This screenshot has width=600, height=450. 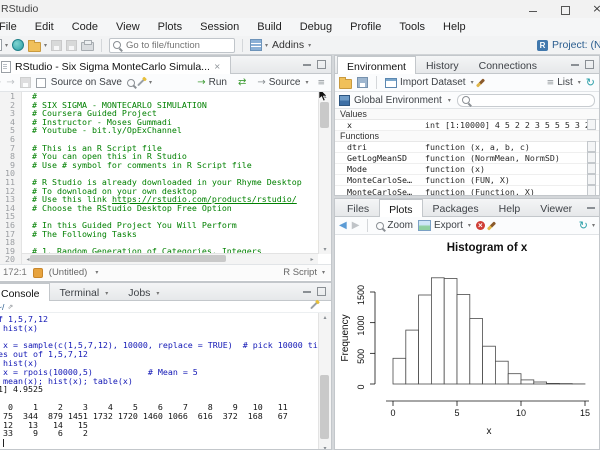 What do you see at coordinates (593, 9) in the screenshot?
I see `close-button: ×` at bounding box center [593, 9].